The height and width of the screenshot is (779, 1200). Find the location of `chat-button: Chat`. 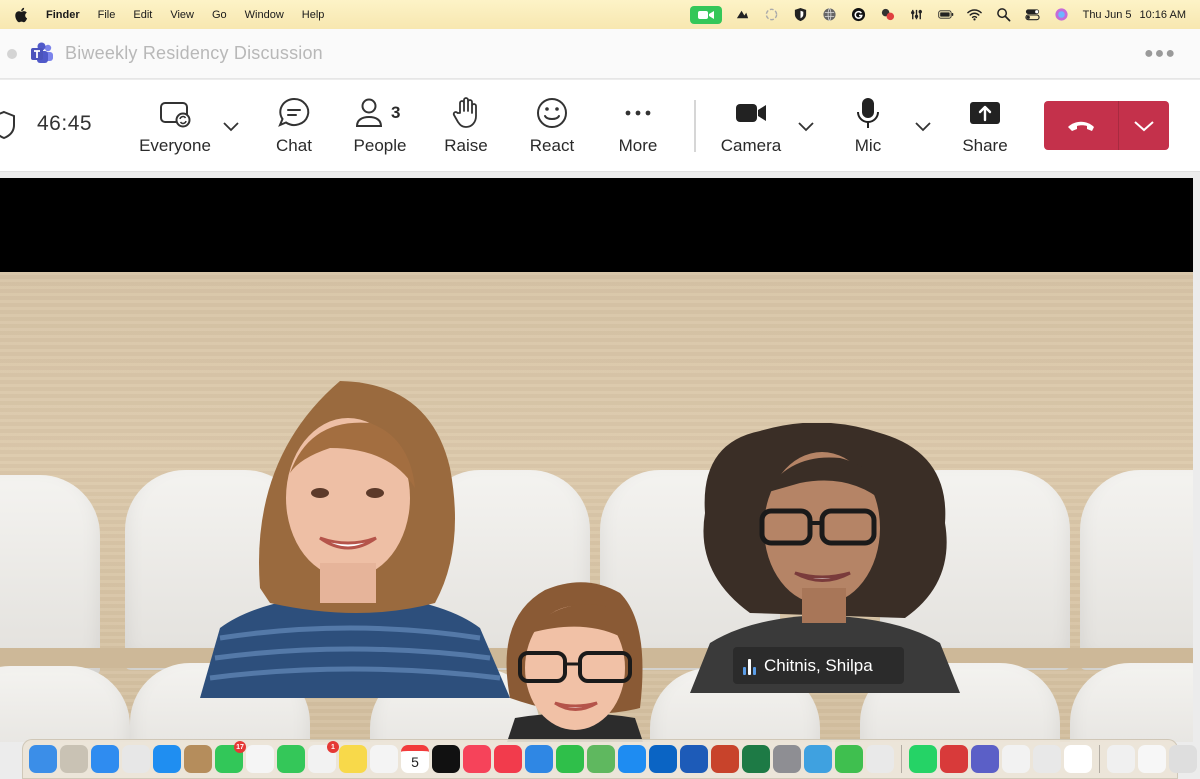

chat-button: Chat is located at coordinates (294, 126).